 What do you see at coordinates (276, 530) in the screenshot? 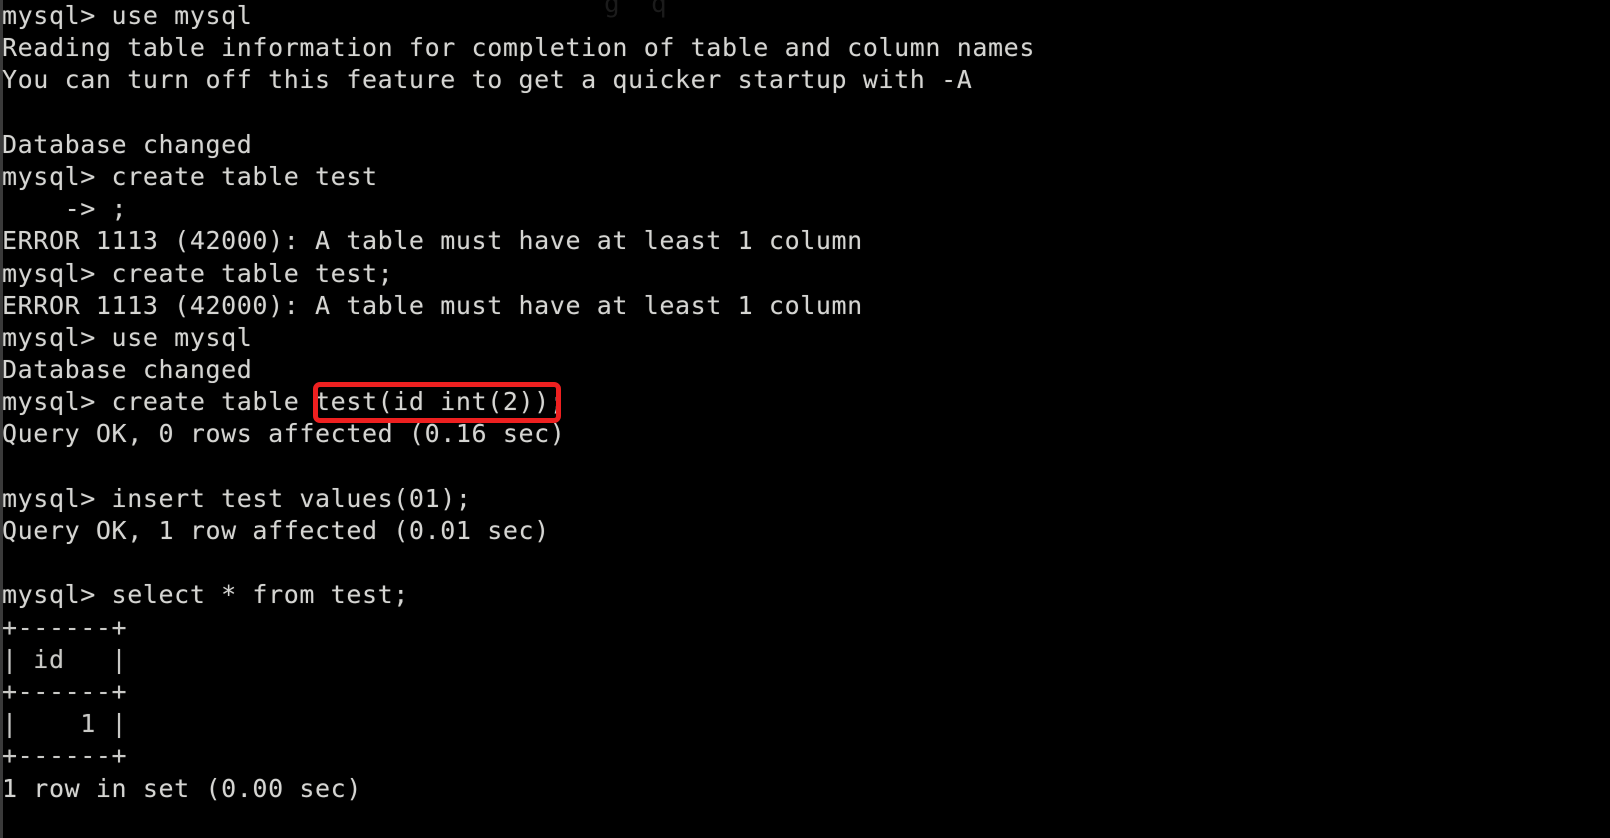
I see `console-line: Query OK, 1 row affected (0.01 sec)` at bounding box center [276, 530].